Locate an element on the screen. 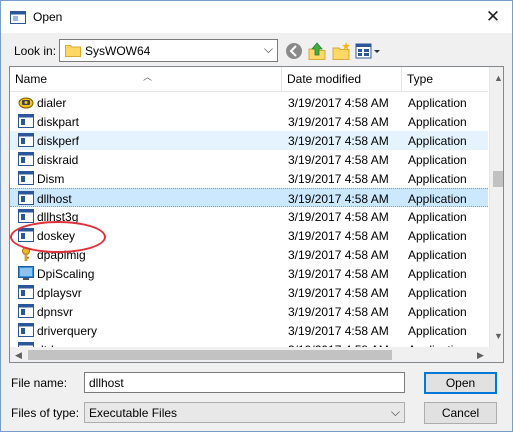 This screenshot has height=432, width=513. key-icon is located at coordinates (26, 254).